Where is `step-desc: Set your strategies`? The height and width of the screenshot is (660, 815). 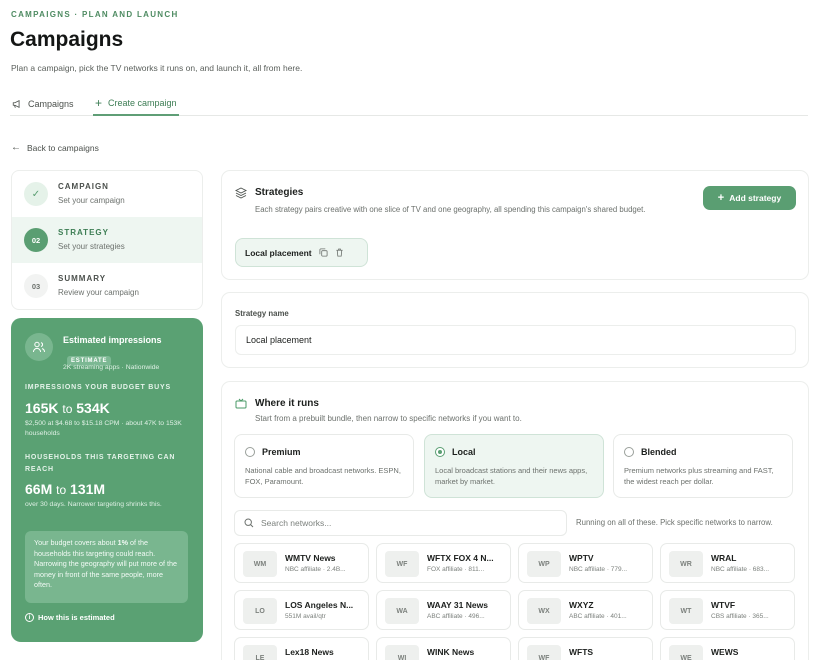 step-desc: Set your strategies is located at coordinates (91, 246).